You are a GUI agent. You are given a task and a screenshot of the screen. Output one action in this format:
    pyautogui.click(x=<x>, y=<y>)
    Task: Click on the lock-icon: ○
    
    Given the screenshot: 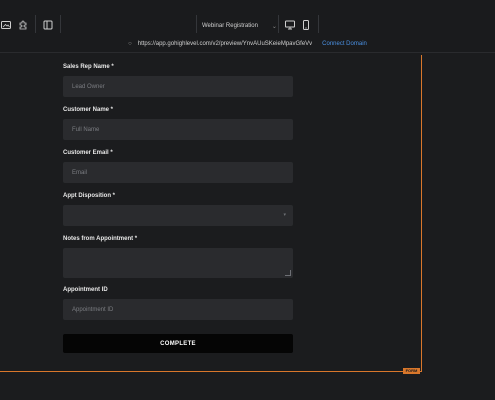 What is the action you would take?
    pyautogui.click(x=130, y=44)
    